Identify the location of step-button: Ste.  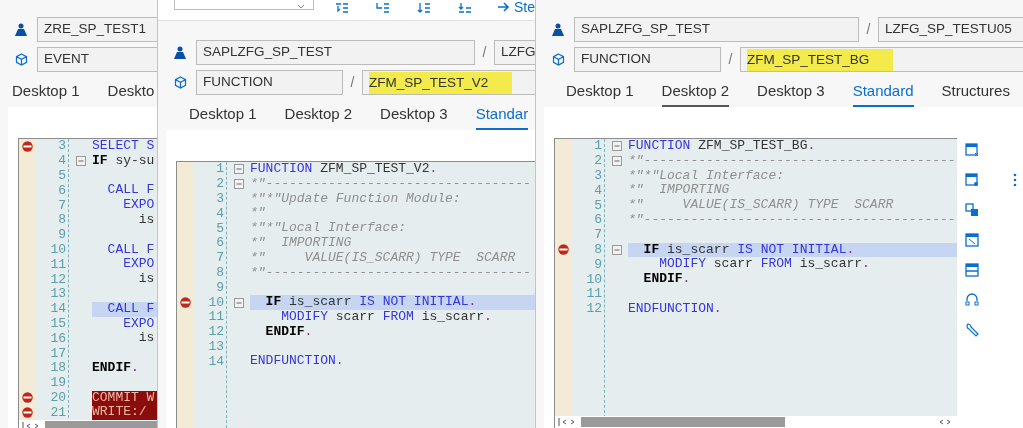
(516, 7).